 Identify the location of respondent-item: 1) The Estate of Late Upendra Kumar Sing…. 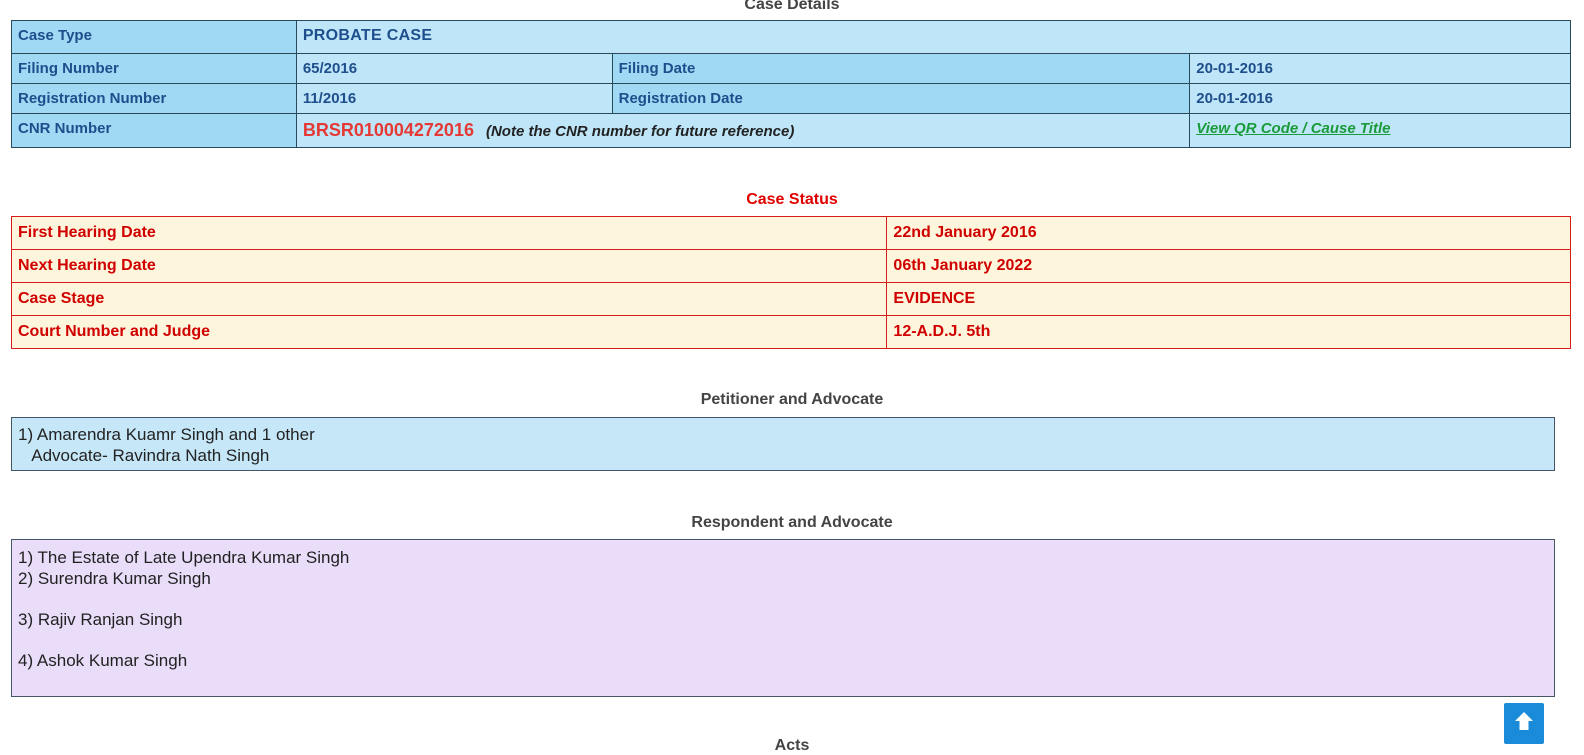
(184, 557).